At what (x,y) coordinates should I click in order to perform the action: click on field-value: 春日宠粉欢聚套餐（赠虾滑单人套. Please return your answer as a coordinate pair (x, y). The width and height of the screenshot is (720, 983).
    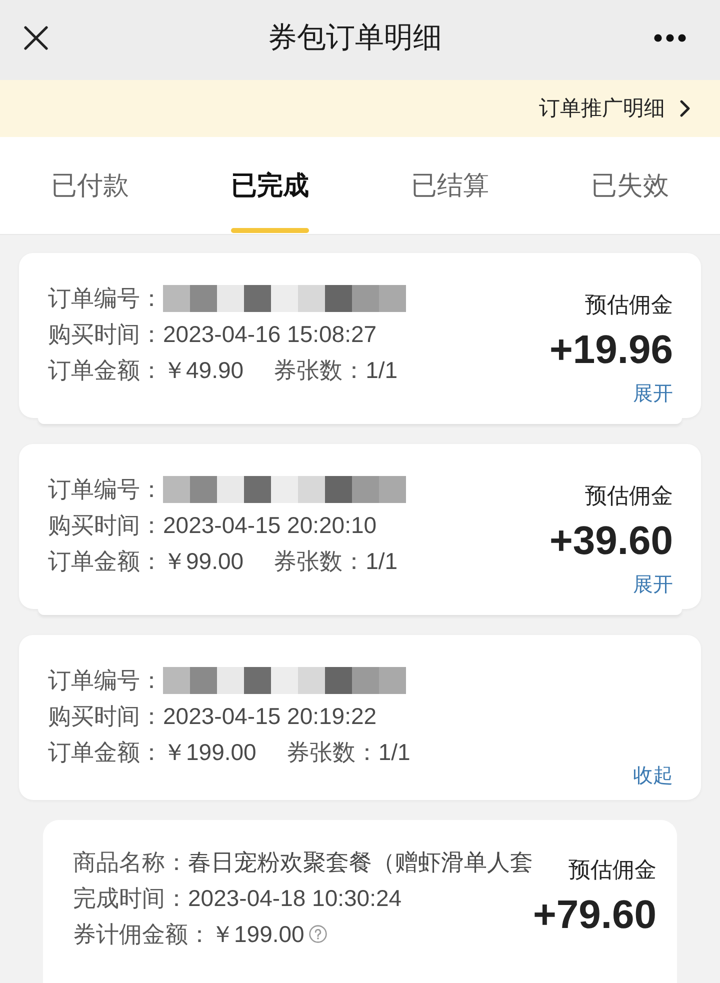
    Looking at the image, I should click on (360, 862).